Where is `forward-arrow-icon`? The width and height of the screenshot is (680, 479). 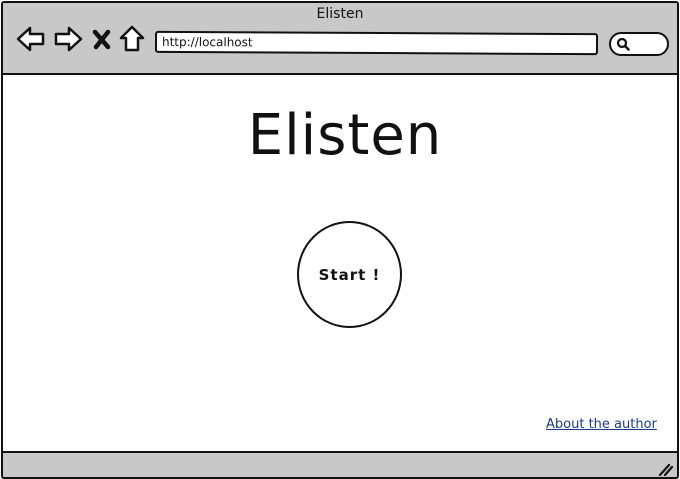 forward-arrow-icon is located at coordinates (68, 39).